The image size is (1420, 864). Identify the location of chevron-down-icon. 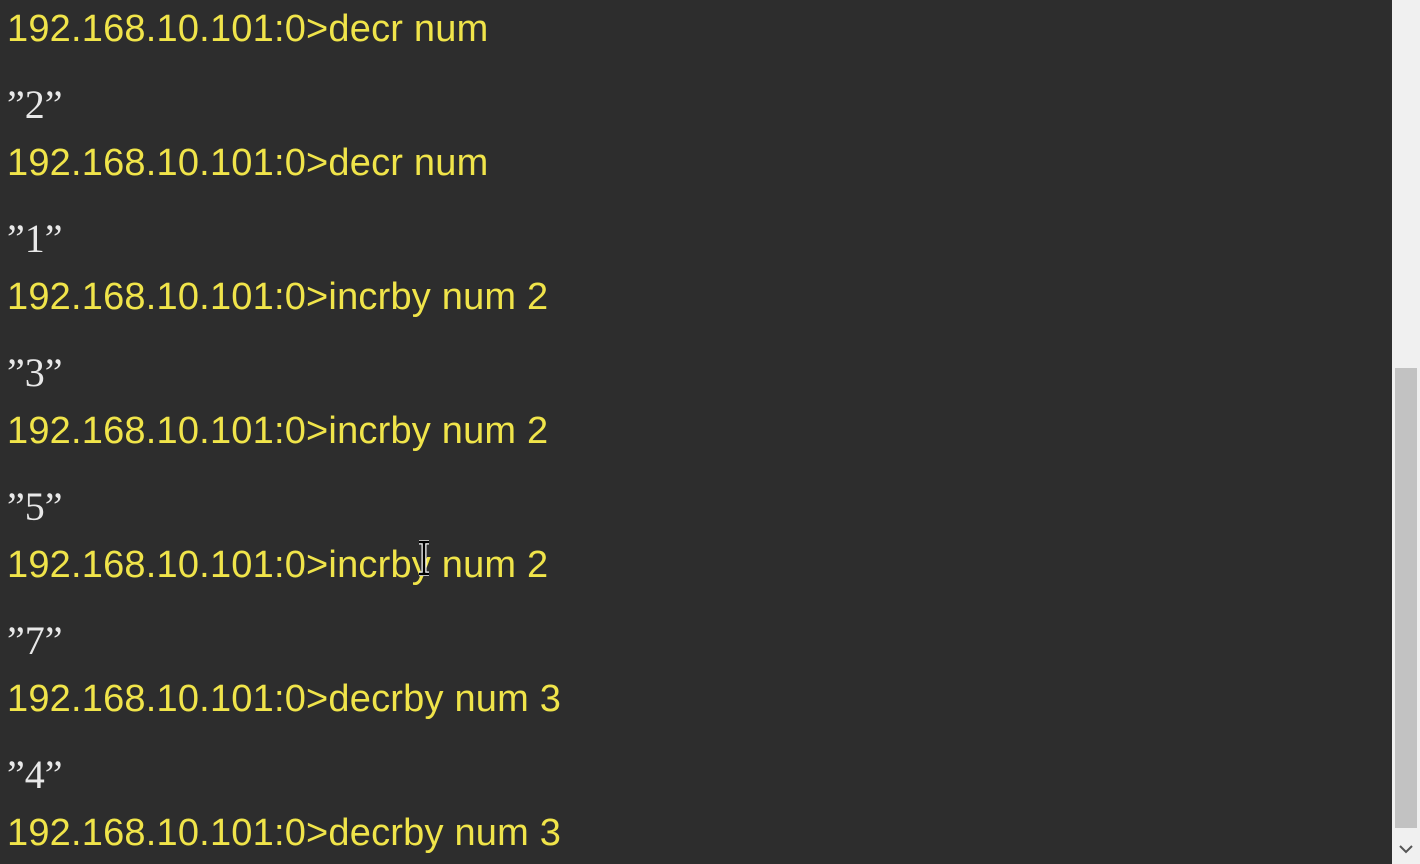
(1406, 849).